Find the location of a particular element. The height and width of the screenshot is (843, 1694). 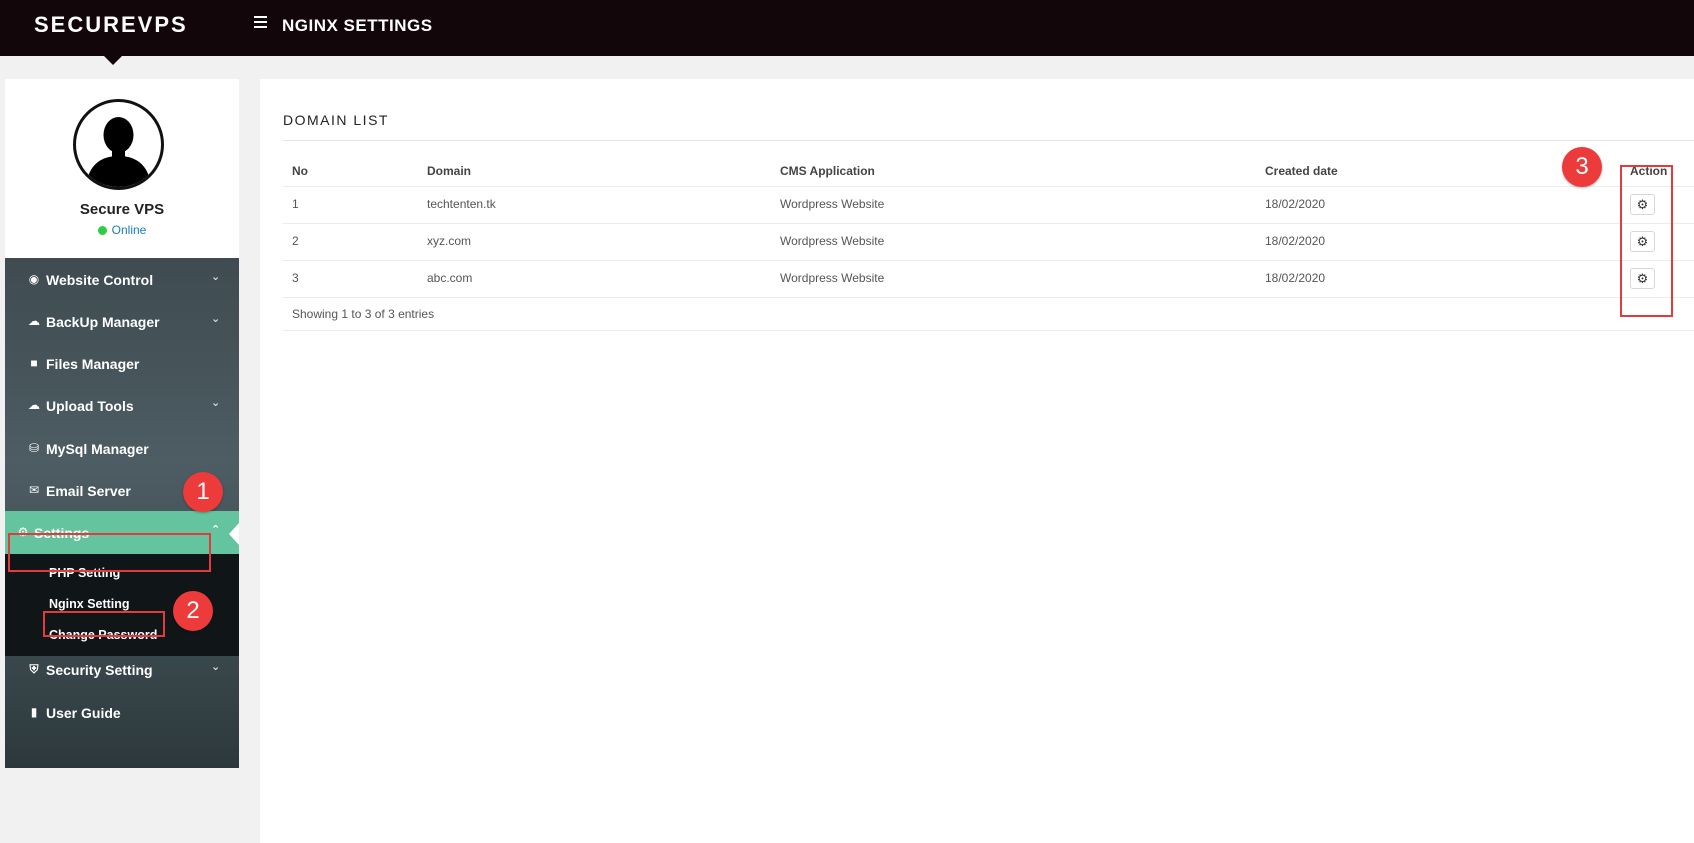

sidebar-item-label: BackUp Manager is located at coordinates (103, 322).